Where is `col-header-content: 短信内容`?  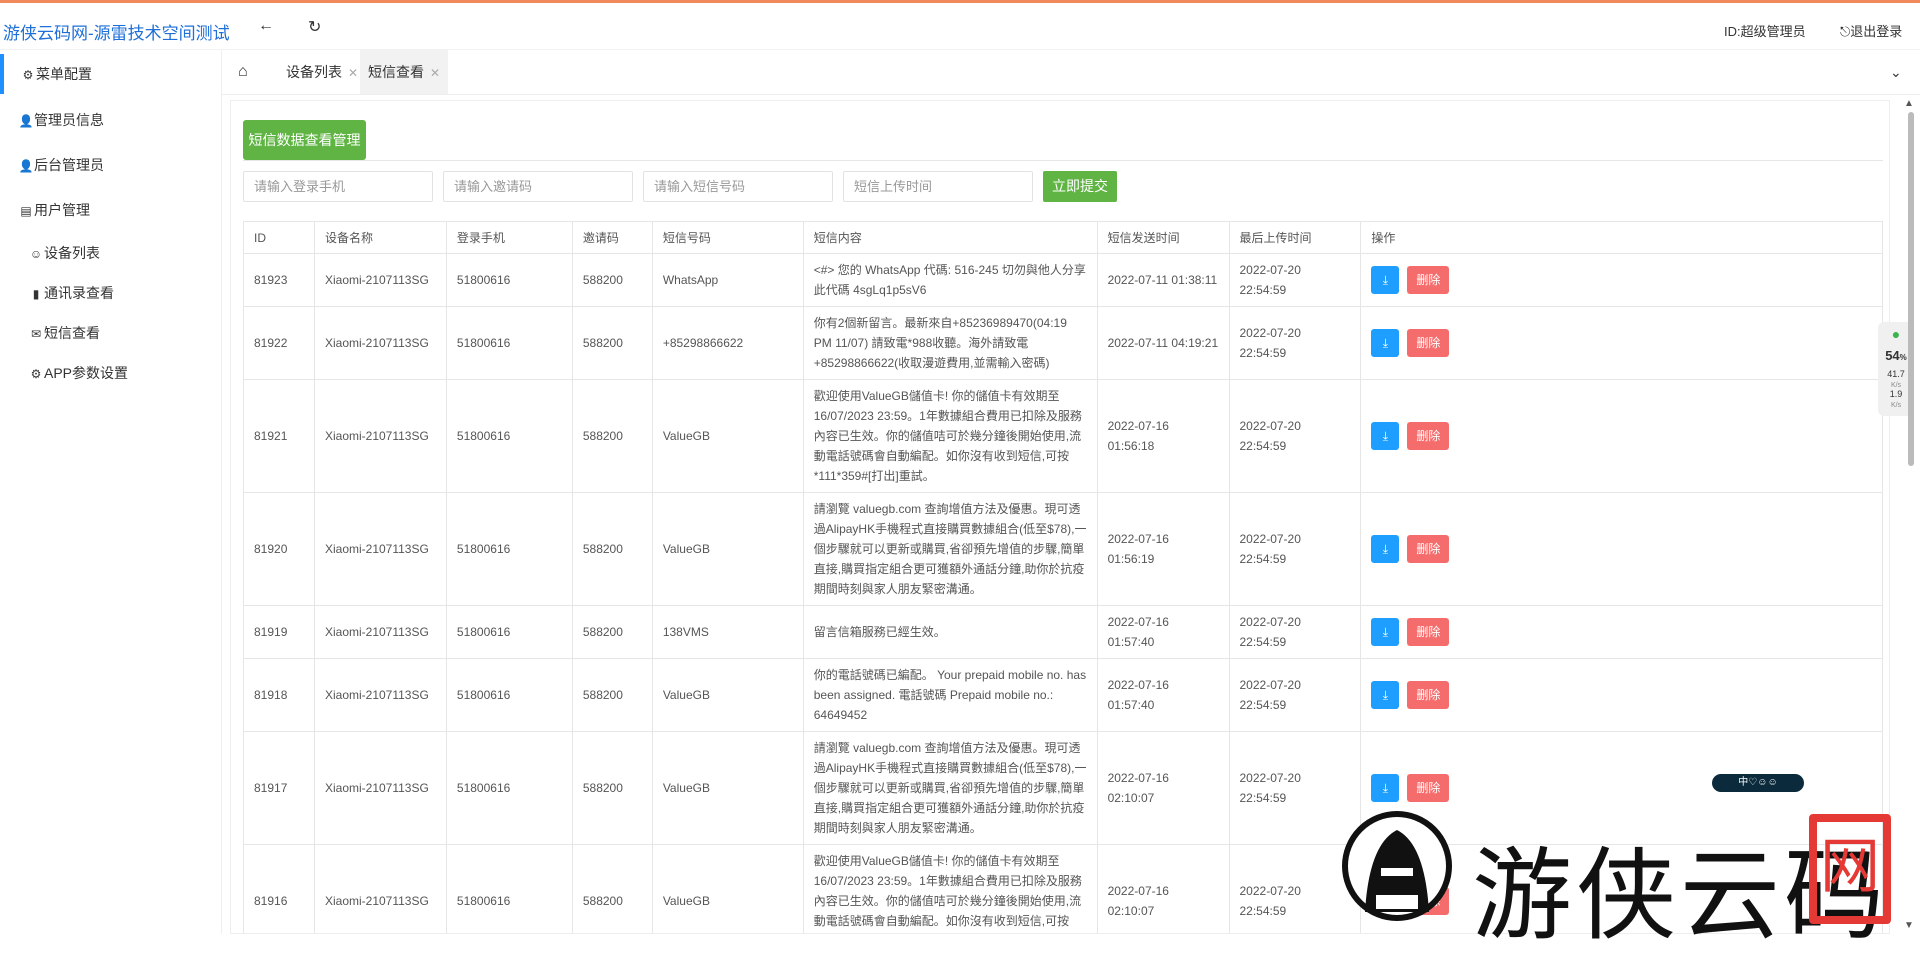 col-header-content: 短信内容 is located at coordinates (950, 237).